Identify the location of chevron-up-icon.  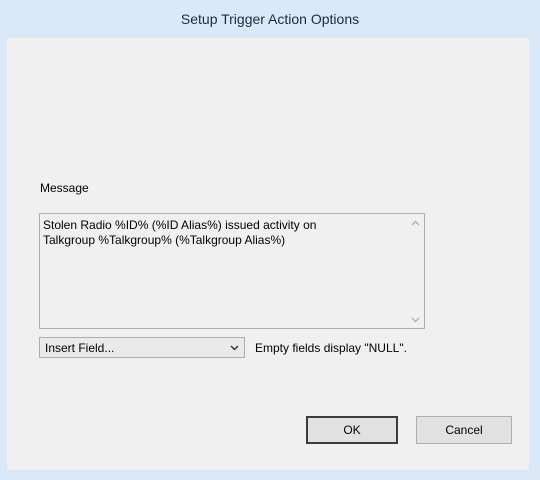
(415, 222).